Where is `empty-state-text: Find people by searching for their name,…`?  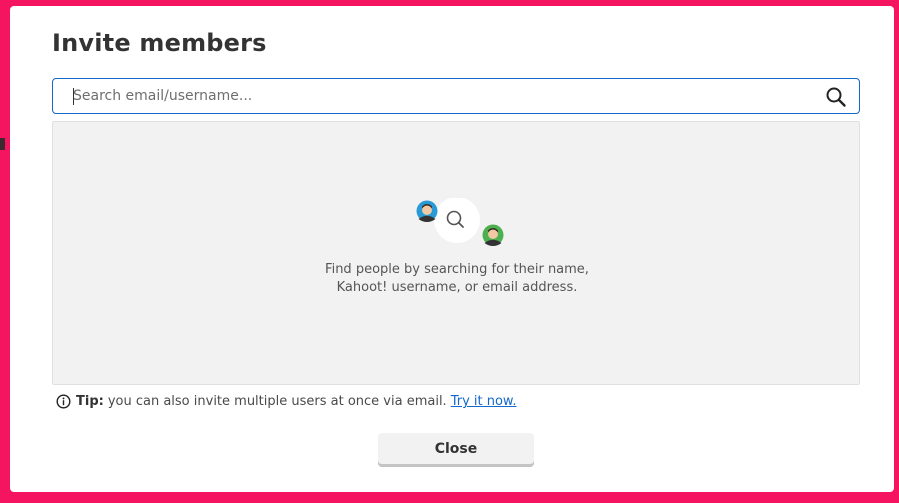 empty-state-text: Find people by searching for their name,… is located at coordinates (457, 279).